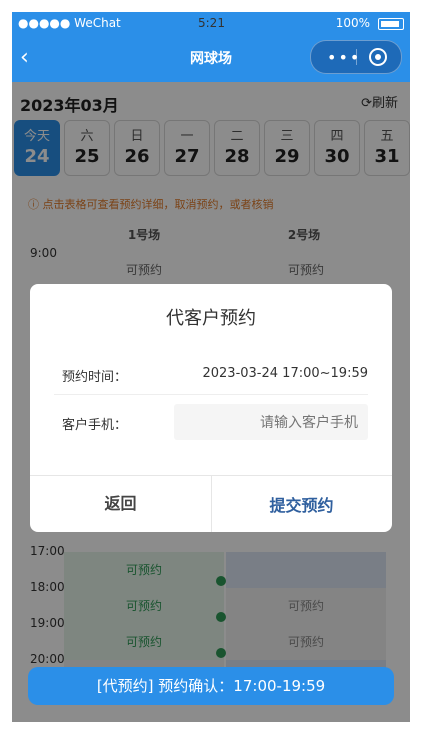 The width and height of the screenshot is (422, 740). Describe the element at coordinates (378, 57) in the screenshot. I see `close-target-icon` at that location.